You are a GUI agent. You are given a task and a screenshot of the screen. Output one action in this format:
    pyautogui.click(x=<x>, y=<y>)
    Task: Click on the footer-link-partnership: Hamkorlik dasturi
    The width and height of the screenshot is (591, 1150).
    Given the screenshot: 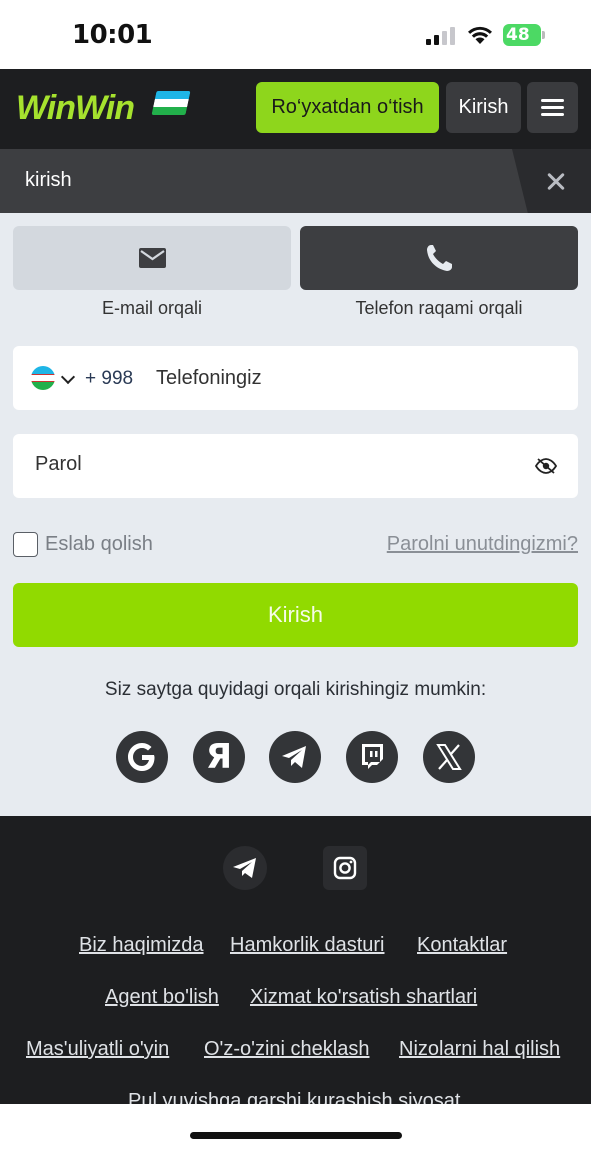 What is the action you would take?
    pyautogui.click(x=307, y=945)
    